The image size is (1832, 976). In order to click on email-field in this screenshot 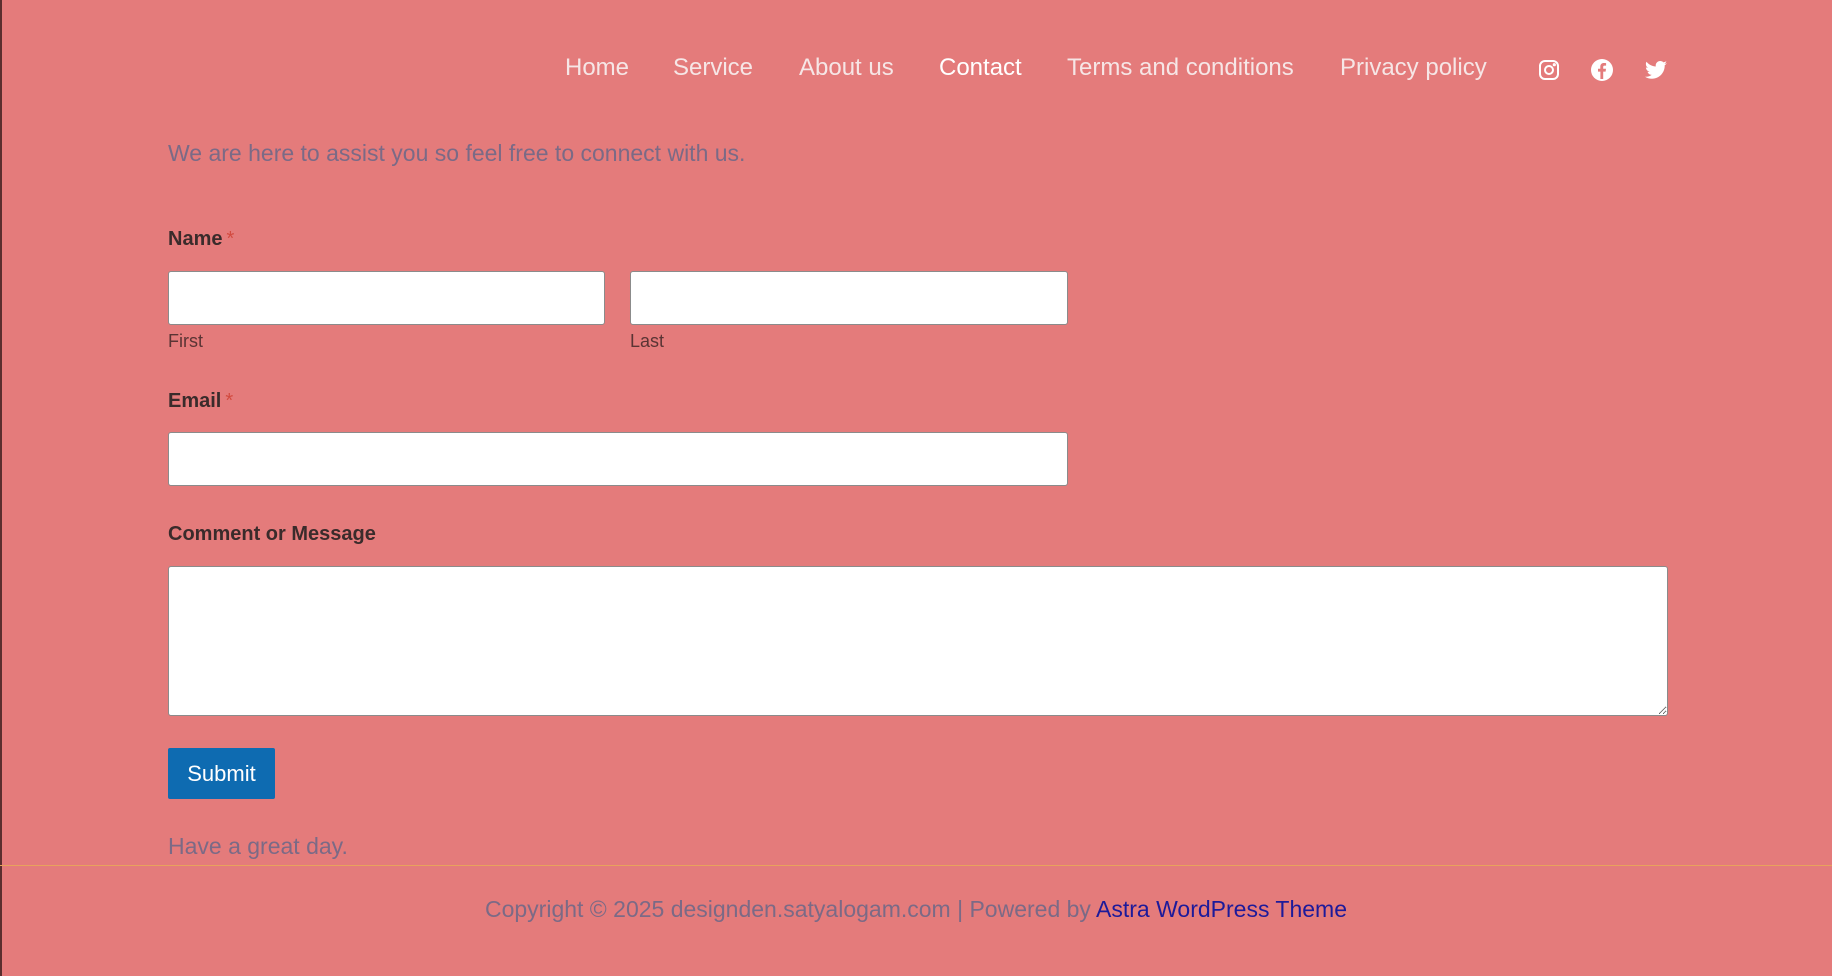, I will do `click(618, 459)`.